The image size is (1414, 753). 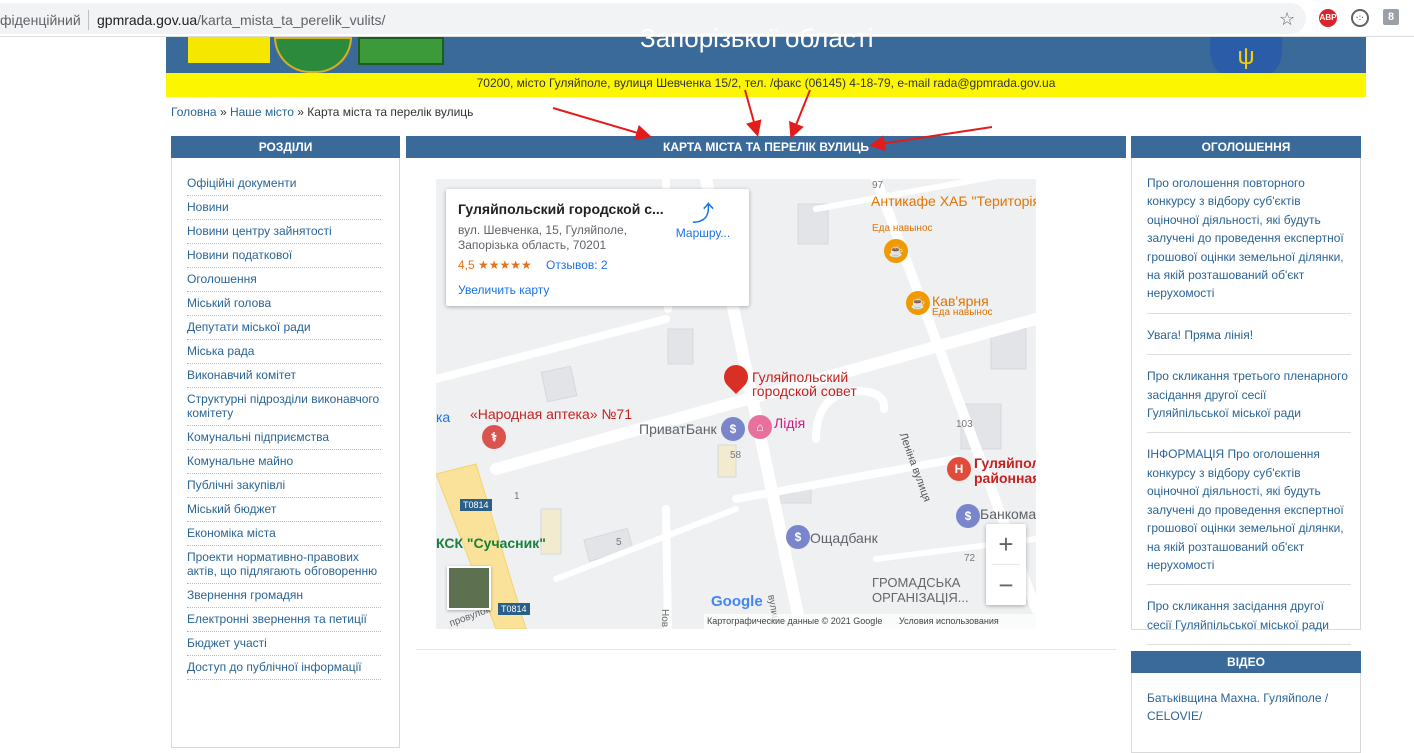 What do you see at coordinates (772, 120) in the screenshot?
I see `annotation-arrows` at bounding box center [772, 120].